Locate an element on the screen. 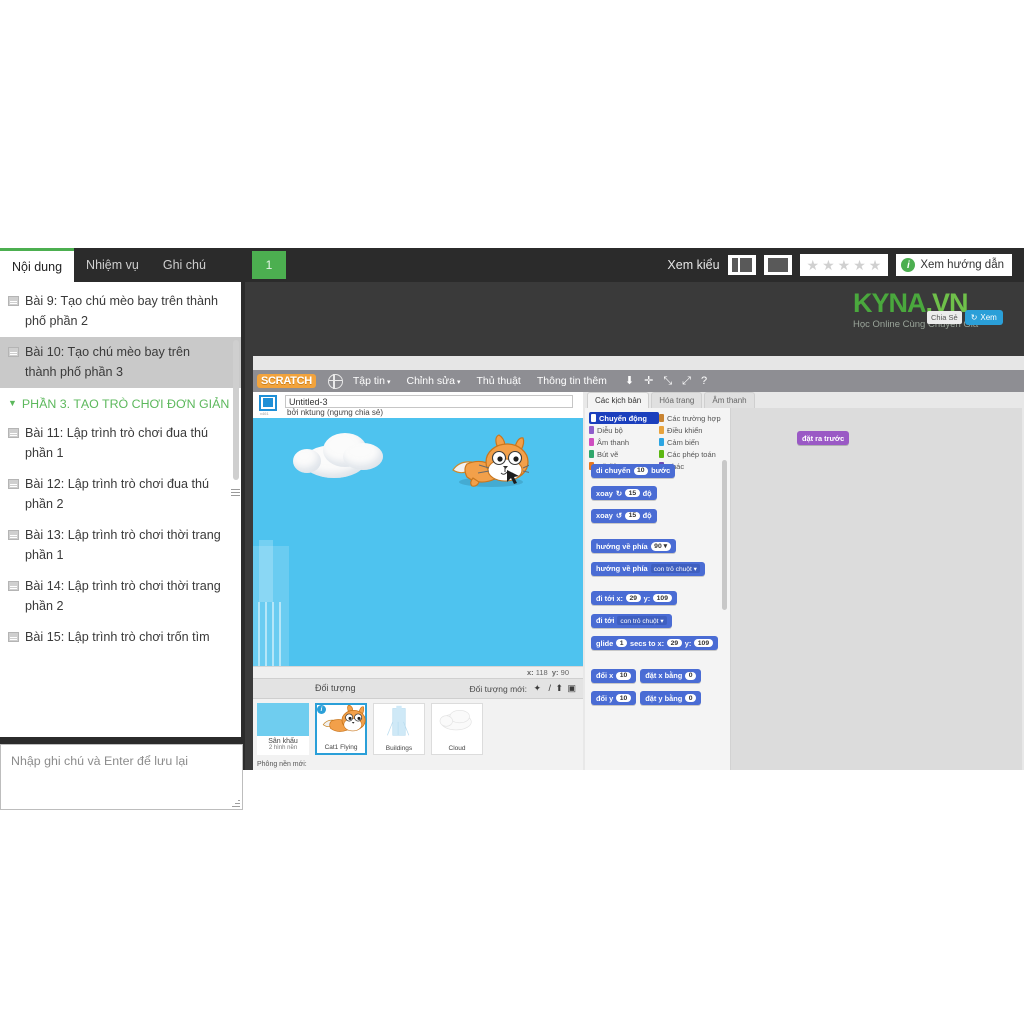 The height and width of the screenshot is (1024, 1024). shrink-icon: ⤢ is located at coordinates (686, 381).